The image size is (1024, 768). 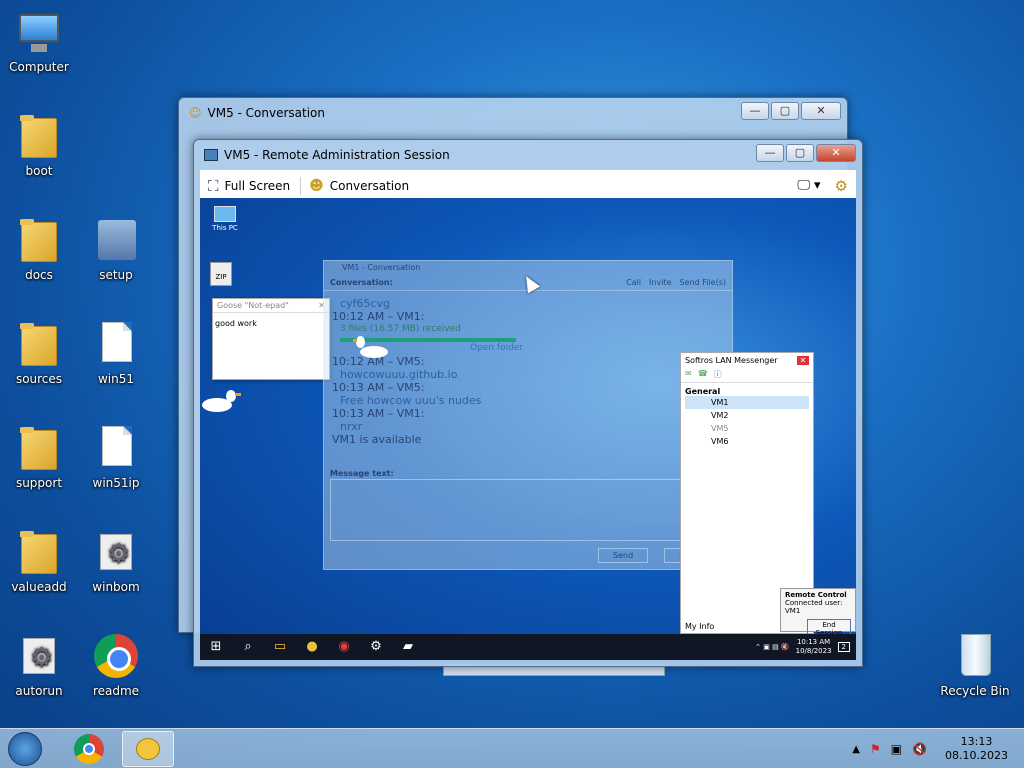 What do you see at coordinates (39, 656) in the screenshot?
I see `settings-file-icon` at bounding box center [39, 656].